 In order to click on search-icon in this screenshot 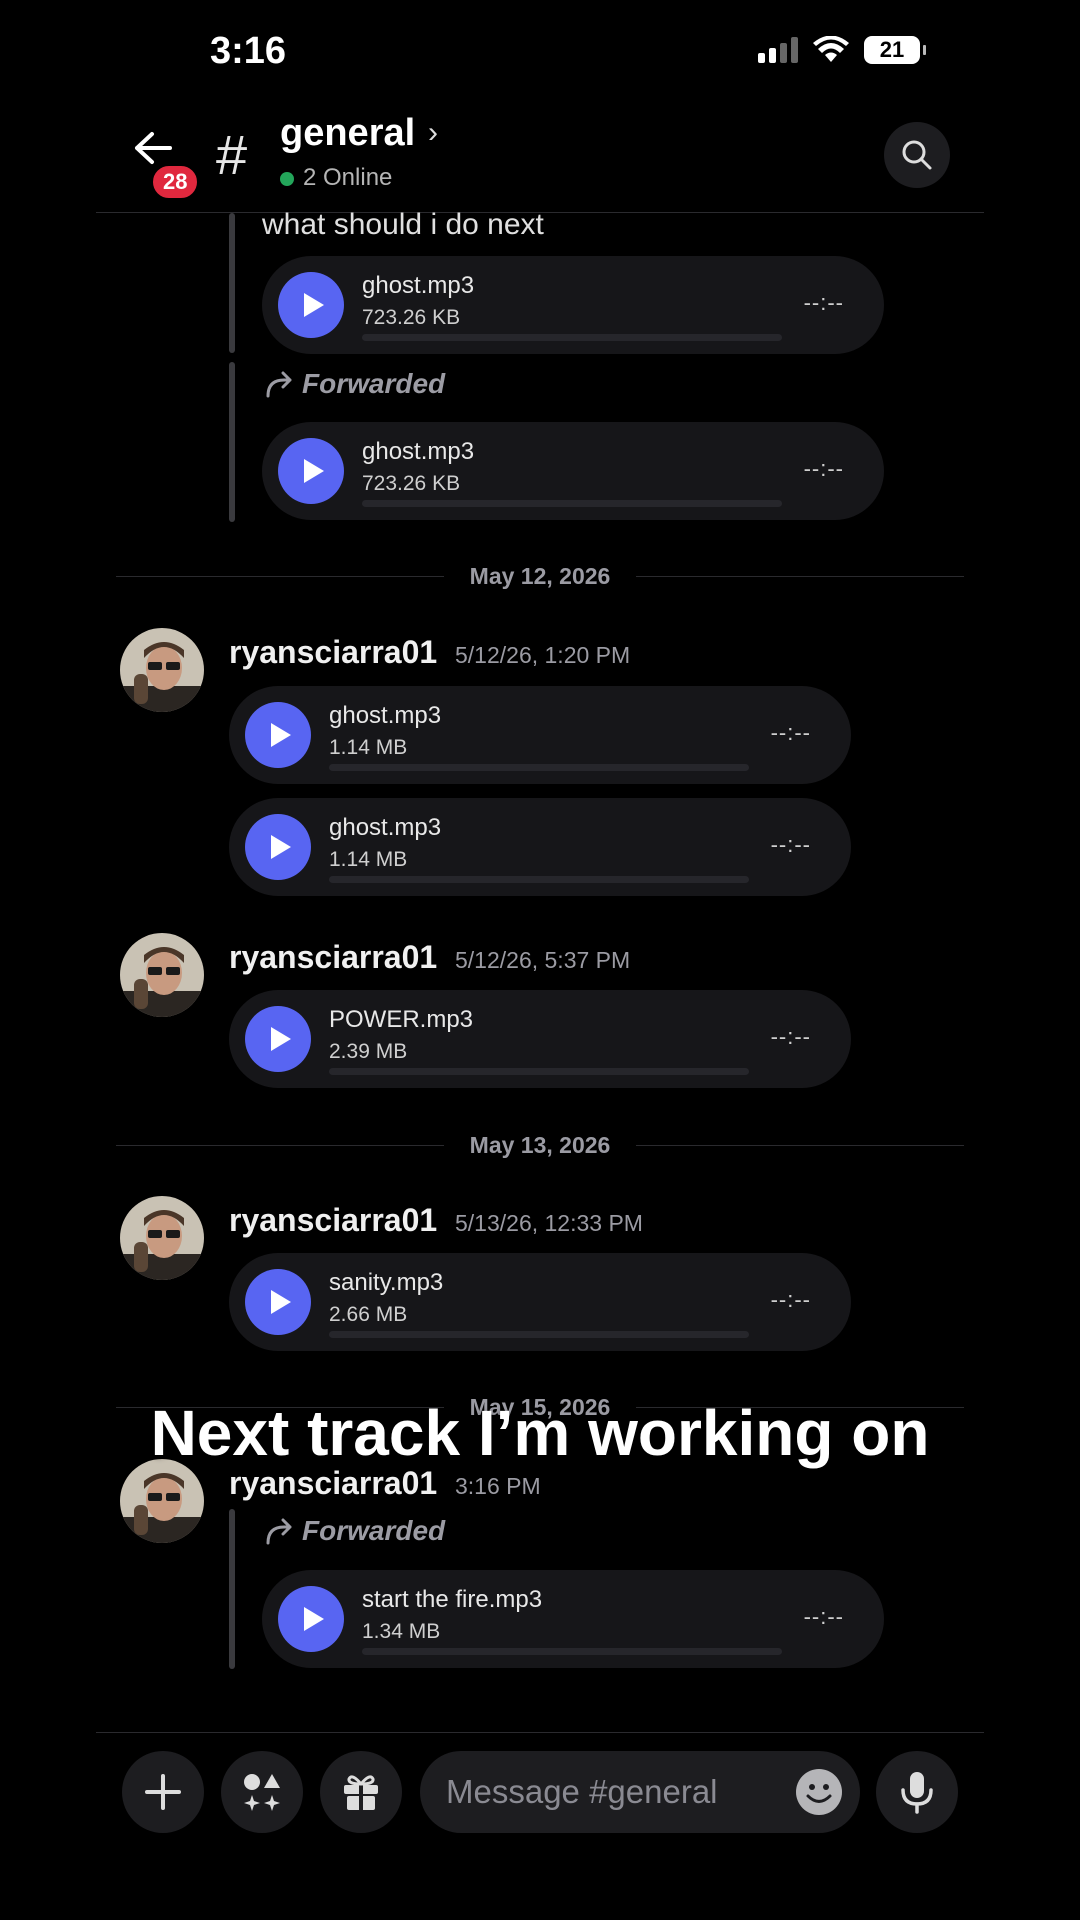, I will do `click(917, 155)`.